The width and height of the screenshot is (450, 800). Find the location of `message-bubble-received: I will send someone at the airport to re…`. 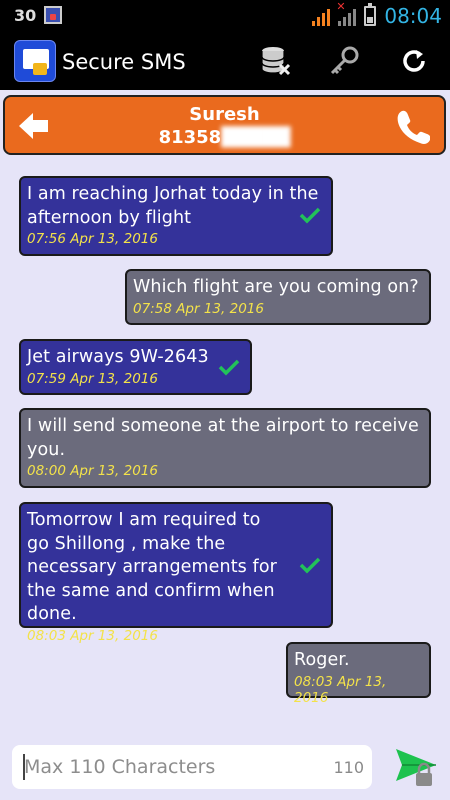

message-bubble-received: I will send someone at the airport to re… is located at coordinates (225, 448).